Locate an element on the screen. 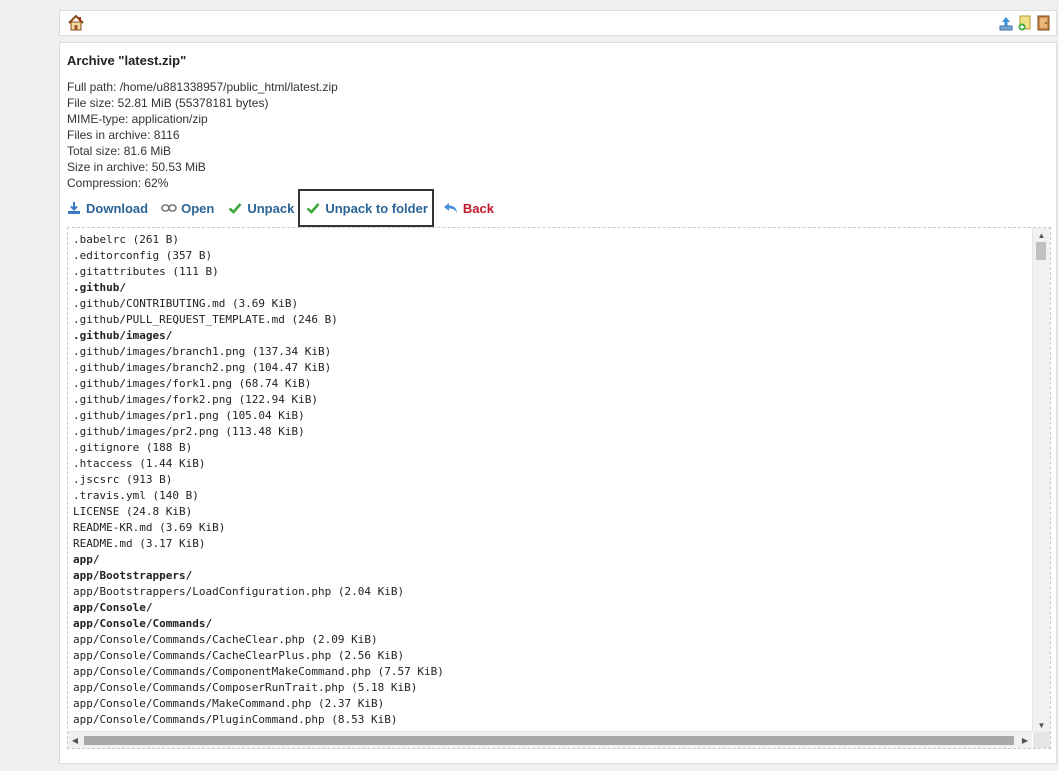 Image resolution: width=1059 pixels, height=771 pixels. unpack-button: Unpack is located at coordinates (260, 208).